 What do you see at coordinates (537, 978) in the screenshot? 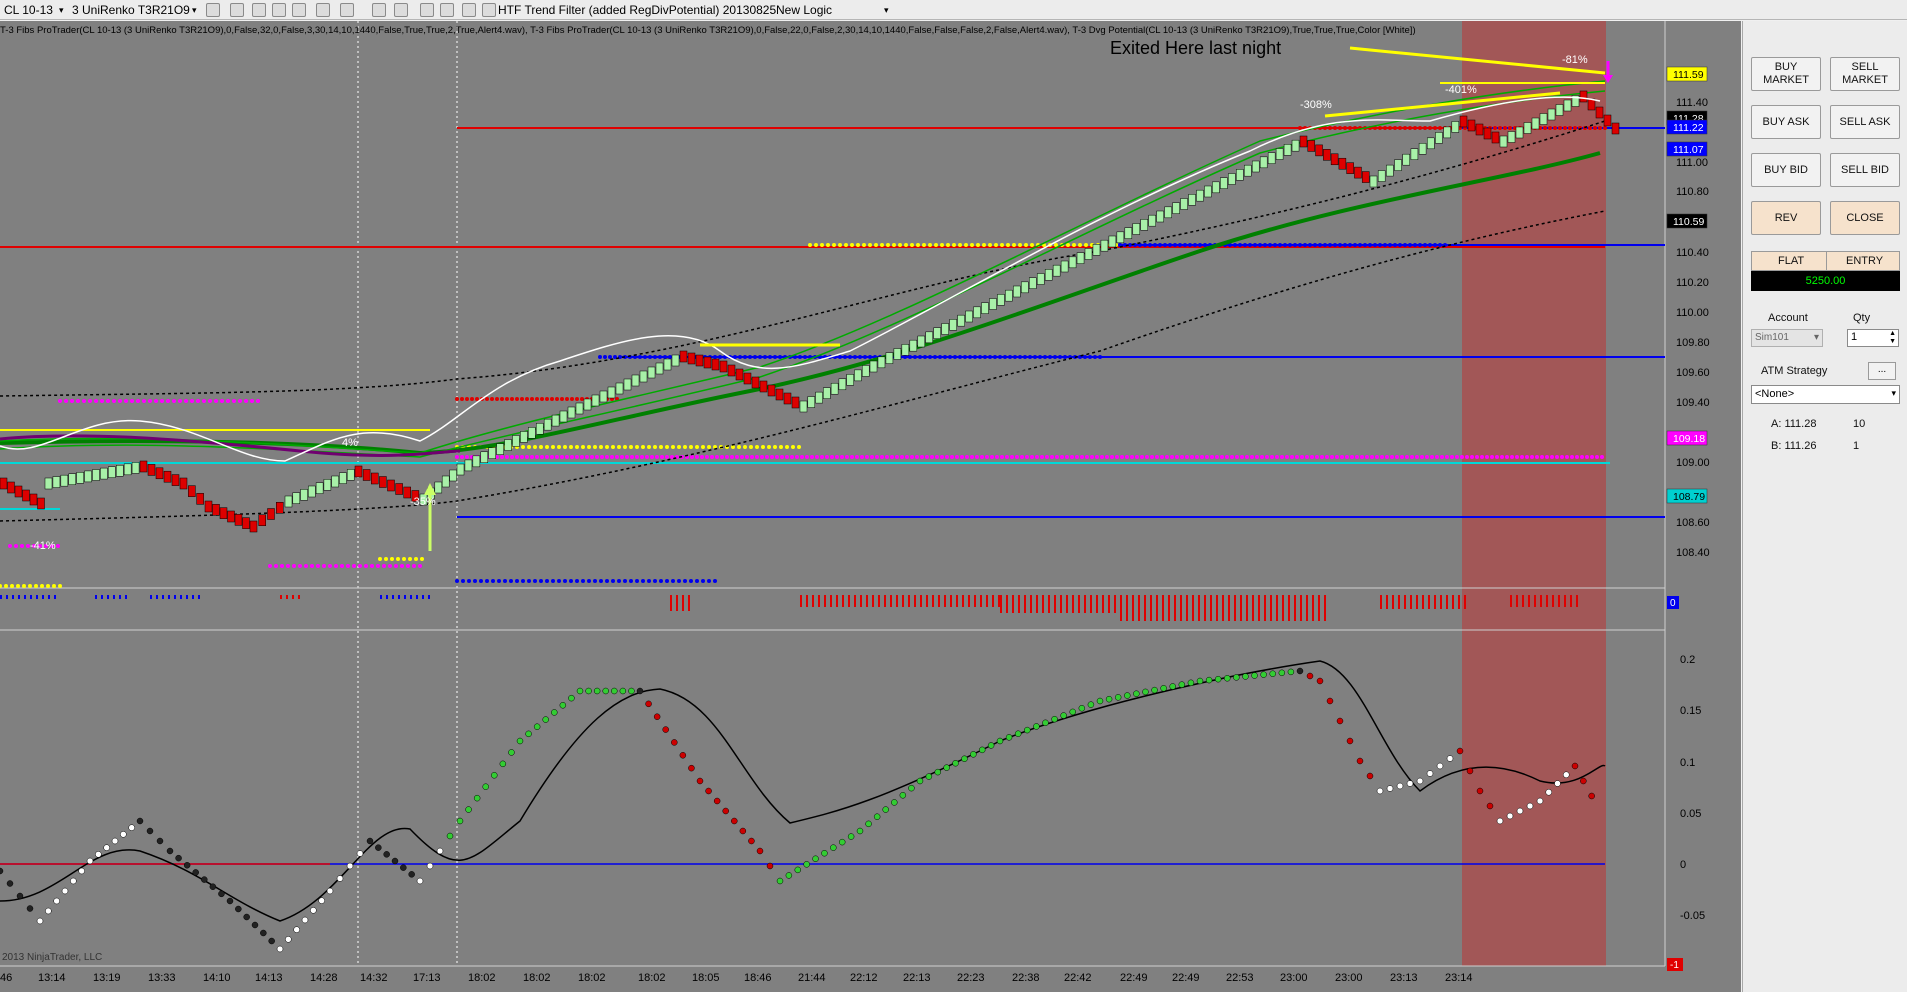
I see `time-label: 18:02` at bounding box center [537, 978].